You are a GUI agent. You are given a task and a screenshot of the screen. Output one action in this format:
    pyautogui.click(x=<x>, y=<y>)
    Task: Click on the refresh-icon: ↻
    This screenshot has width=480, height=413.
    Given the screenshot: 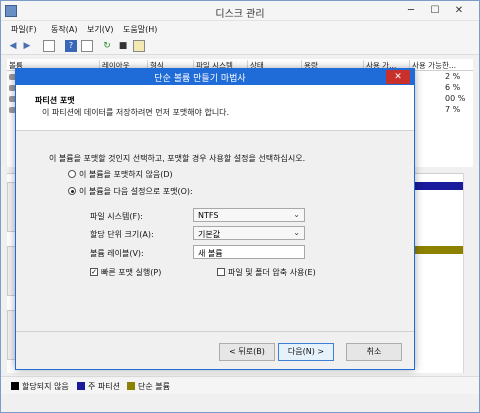 What is the action you would take?
    pyautogui.click(x=107, y=46)
    